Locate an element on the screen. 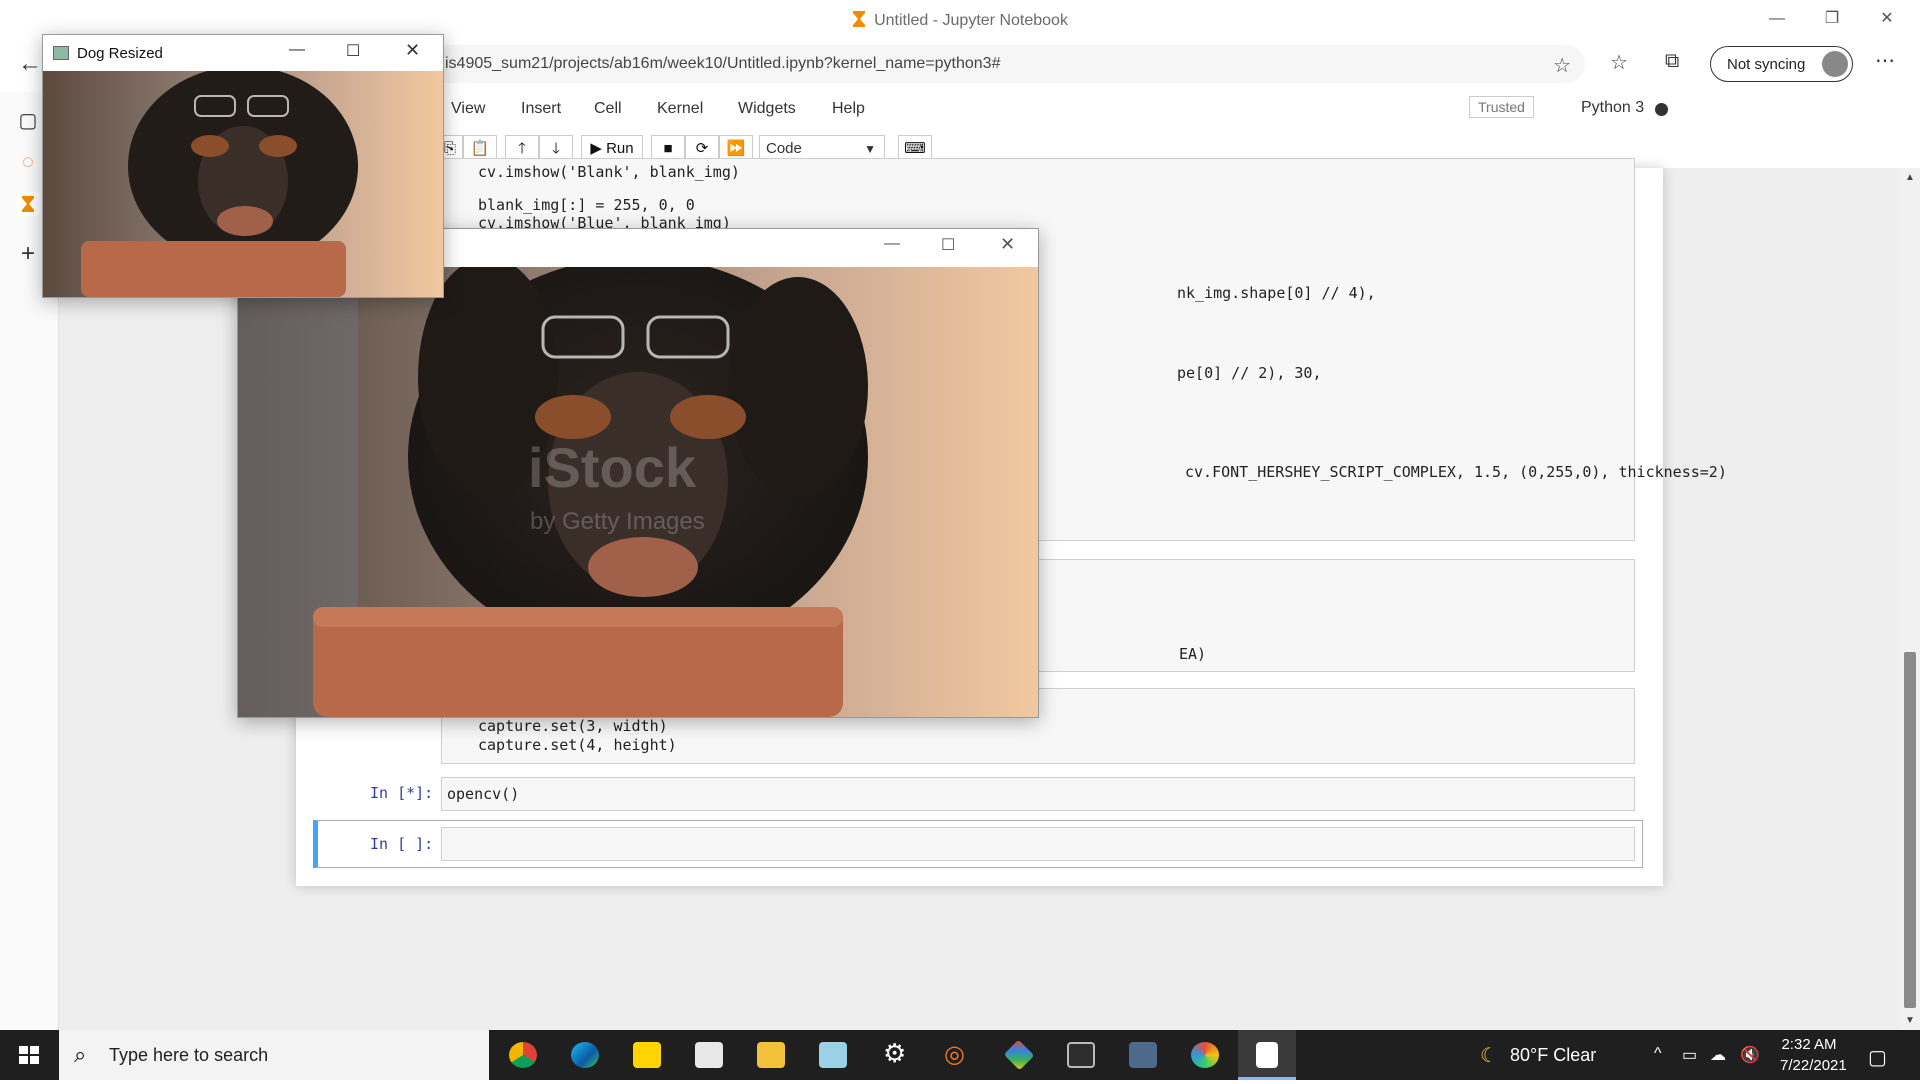 Image resolution: width=1920 pixels, height=1084 pixels. tab-actions-icon: ▢ is located at coordinates (28, 120).